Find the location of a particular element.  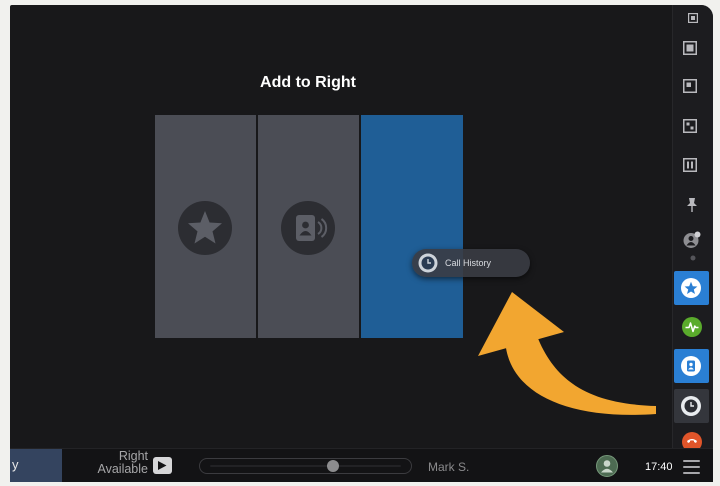

menu-icon is located at coordinates (691, 467).